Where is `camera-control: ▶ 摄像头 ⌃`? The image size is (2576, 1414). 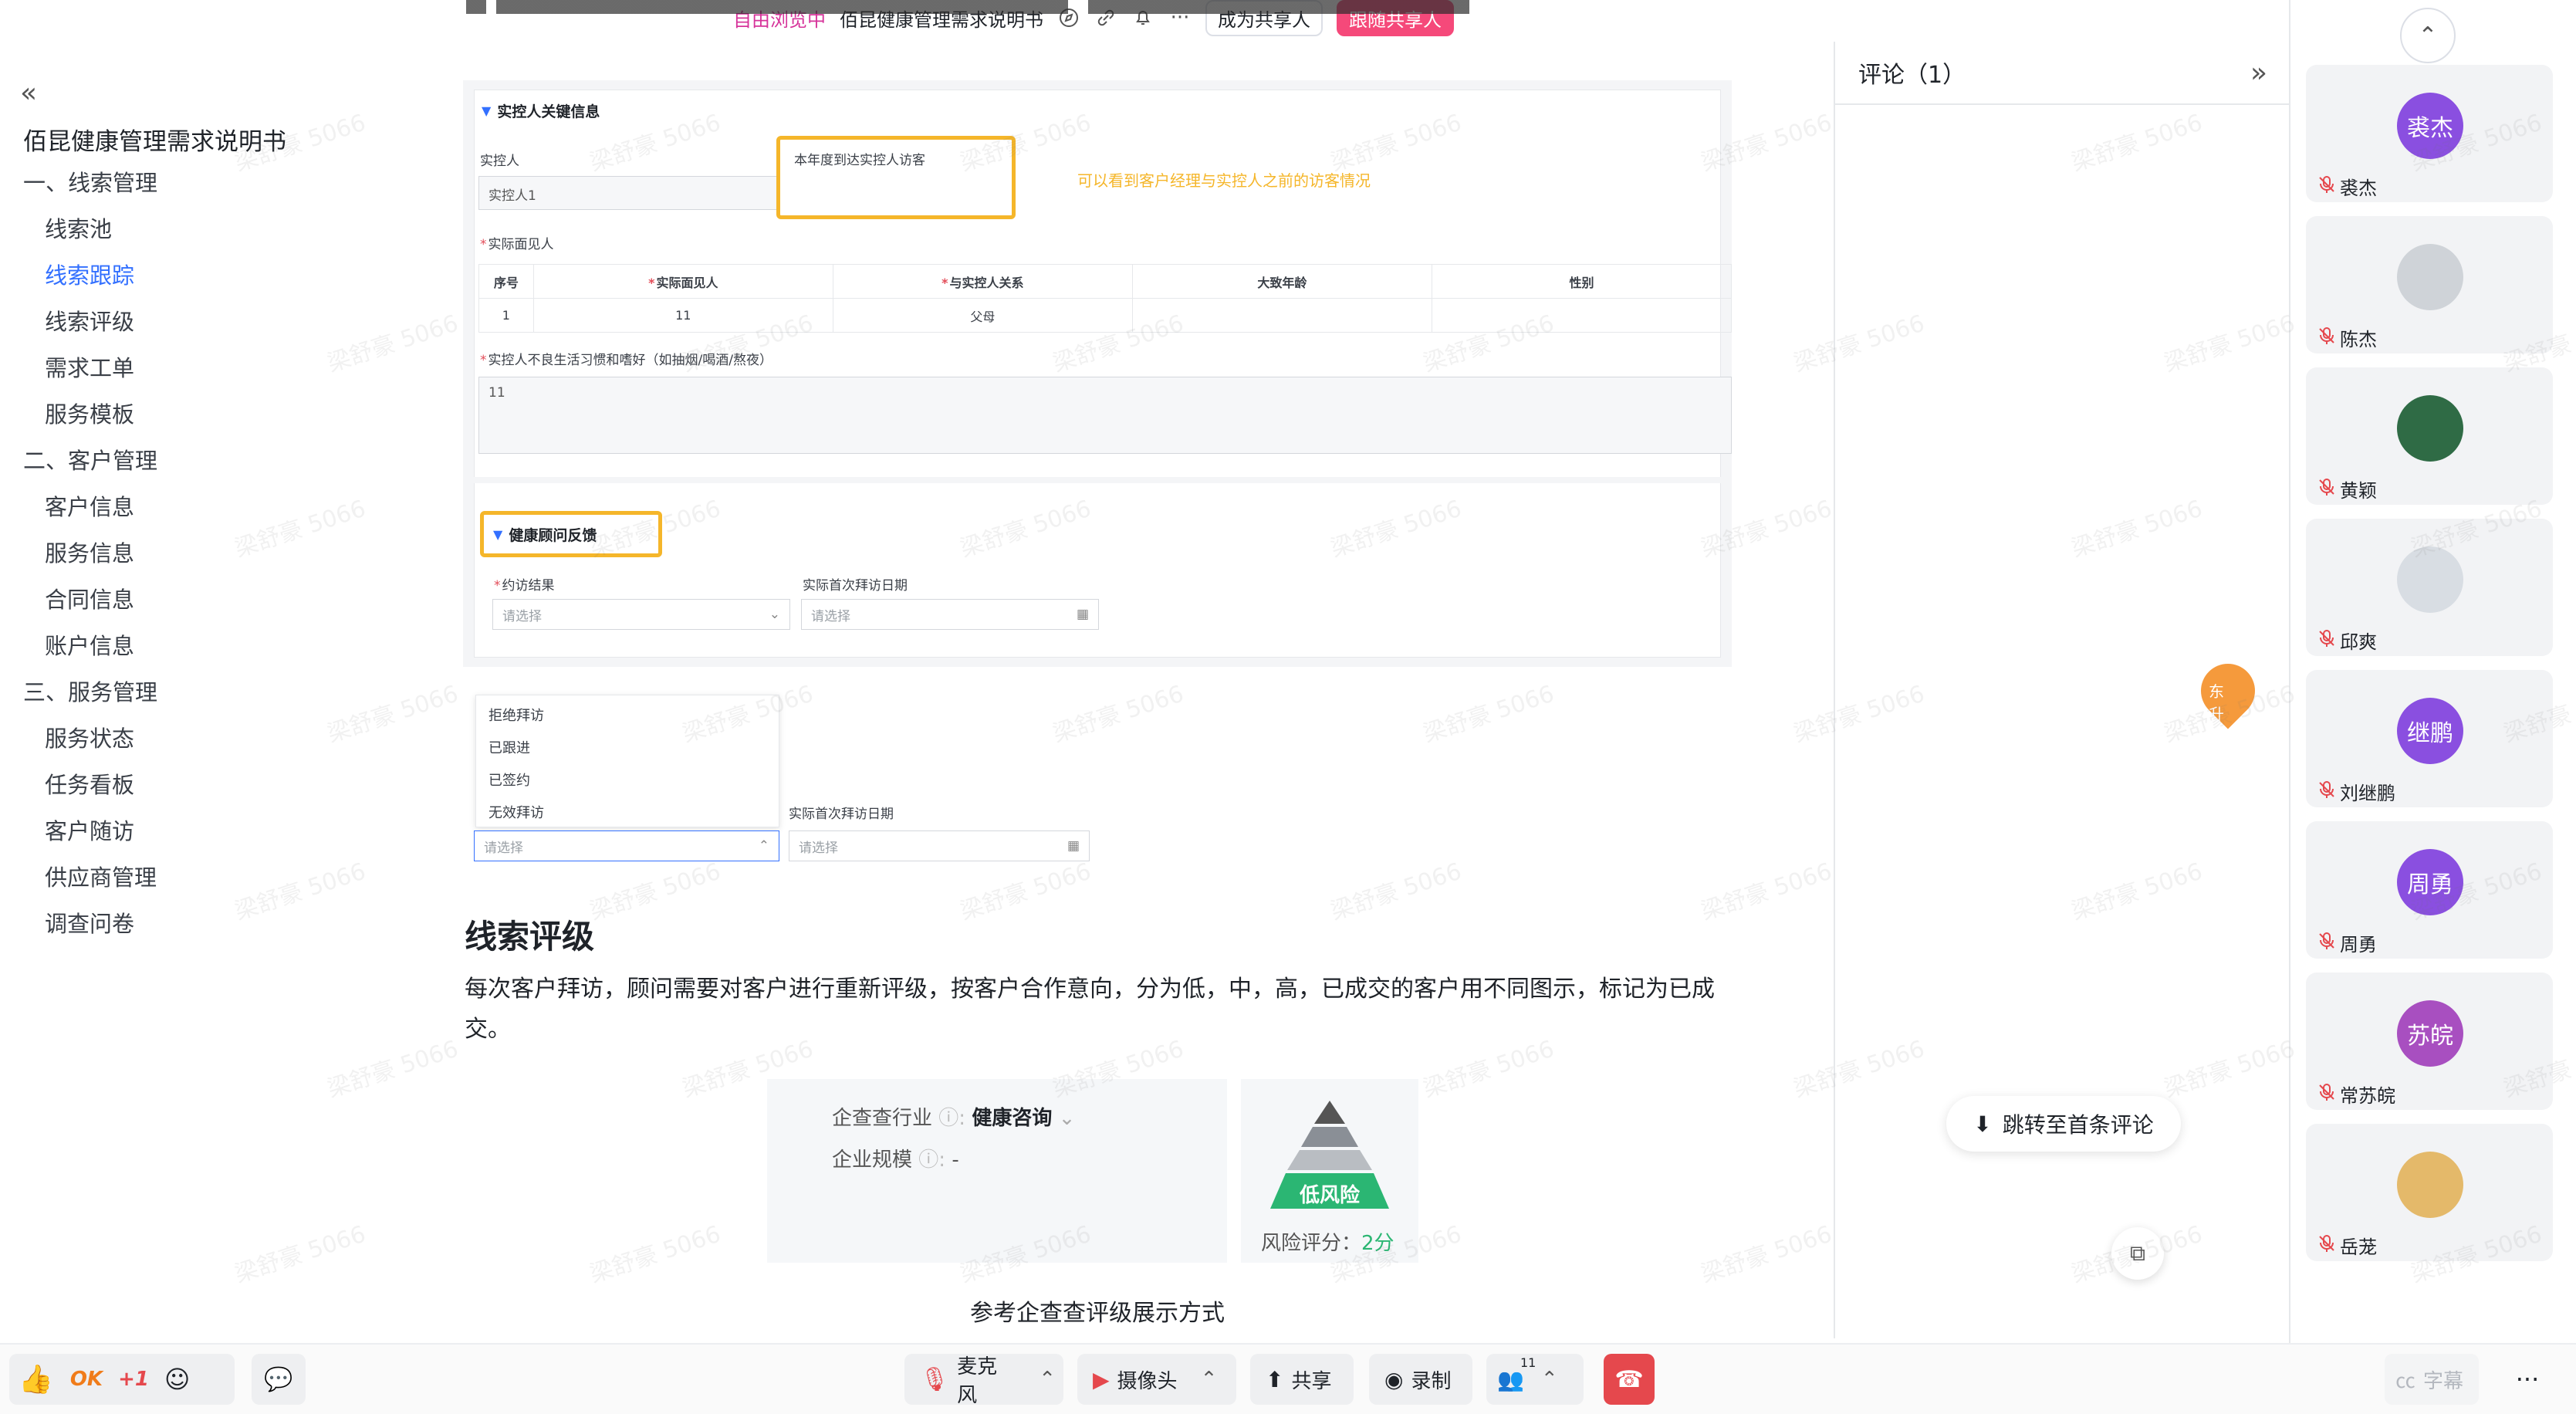 camera-control: ▶ 摄像头 ⌃ is located at coordinates (1156, 1380).